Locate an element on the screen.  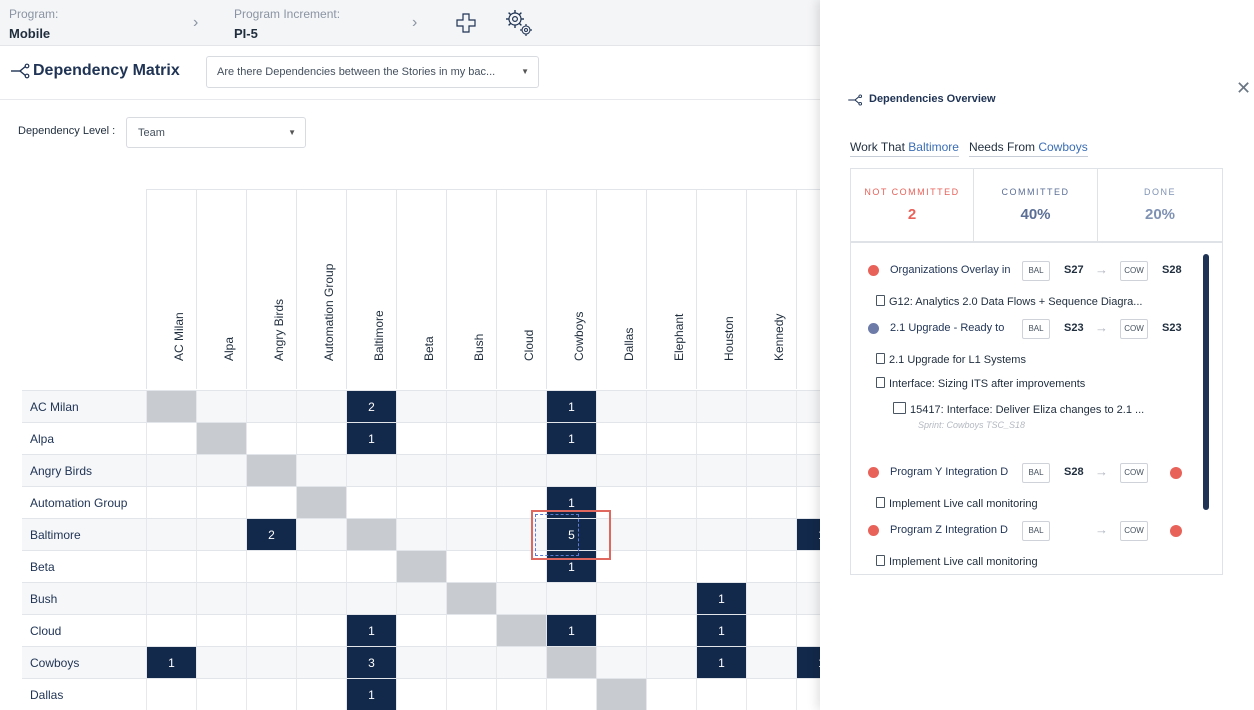
needs-from-filter: Needs From Cowboys is located at coordinates (1028, 148).